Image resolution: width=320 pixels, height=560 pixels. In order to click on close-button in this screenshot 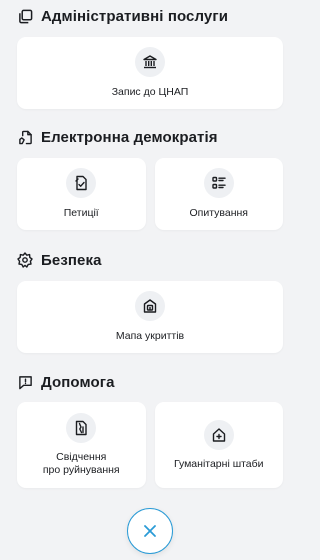, I will do `click(150, 531)`.